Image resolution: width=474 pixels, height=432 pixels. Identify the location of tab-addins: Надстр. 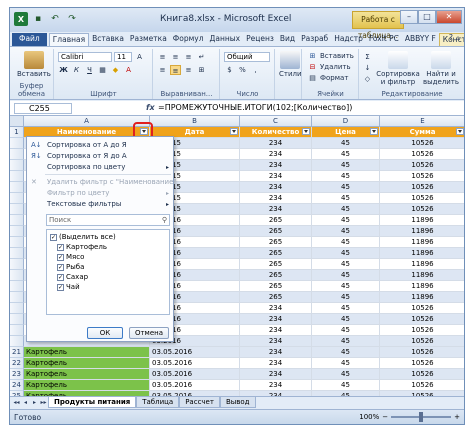
(348, 39).